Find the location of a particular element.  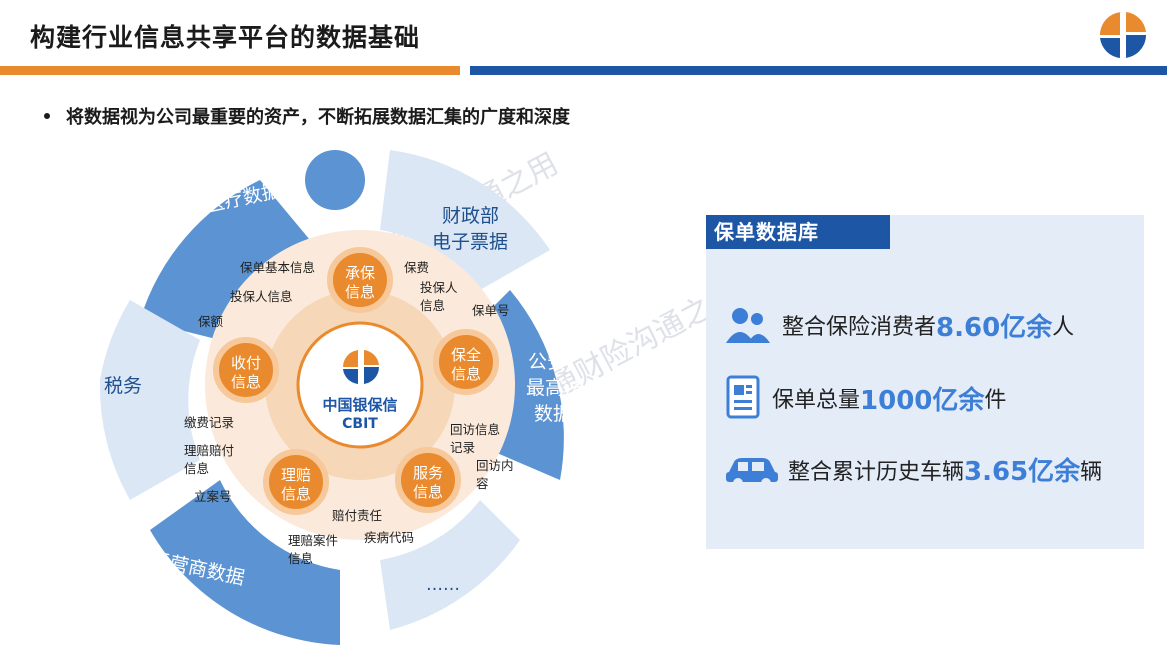

row2-prefix: 保单总量 is located at coordinates (816, 400).